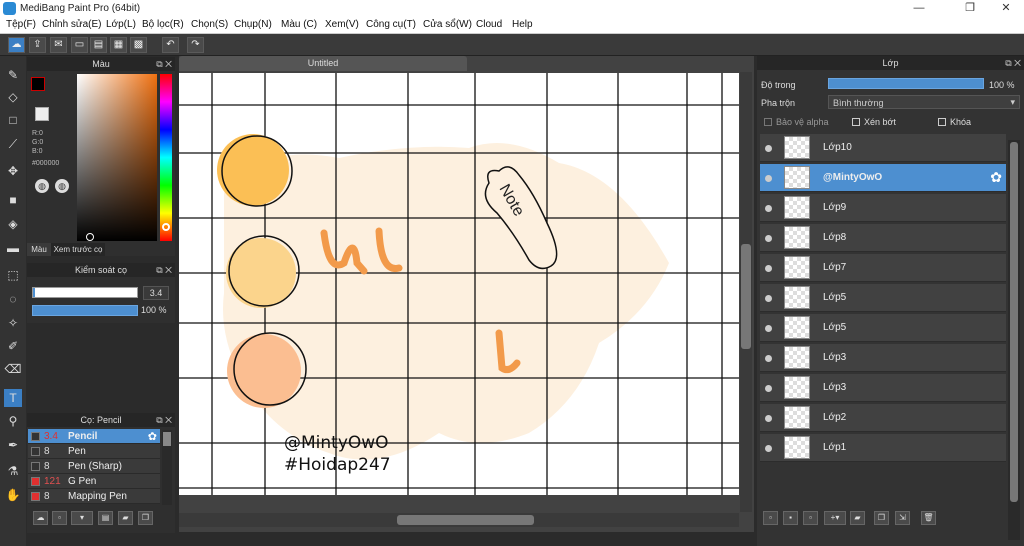 The width and height of the screenshot is (1024, 546). What do you see at coordinates (167, 467) in the screenshot?
I see `brush-list-scrollbar` at bounding box center [167, 467].